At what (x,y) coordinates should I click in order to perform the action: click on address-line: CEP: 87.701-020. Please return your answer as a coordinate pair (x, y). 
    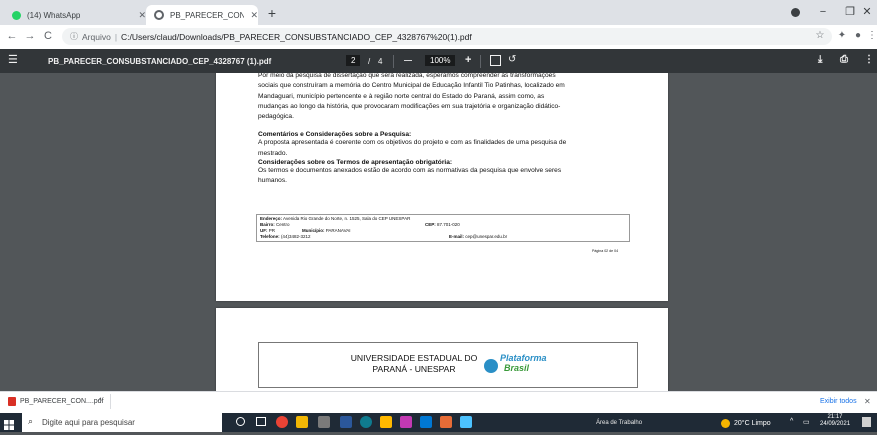
    Looking at the image, I should click on (442, 225).